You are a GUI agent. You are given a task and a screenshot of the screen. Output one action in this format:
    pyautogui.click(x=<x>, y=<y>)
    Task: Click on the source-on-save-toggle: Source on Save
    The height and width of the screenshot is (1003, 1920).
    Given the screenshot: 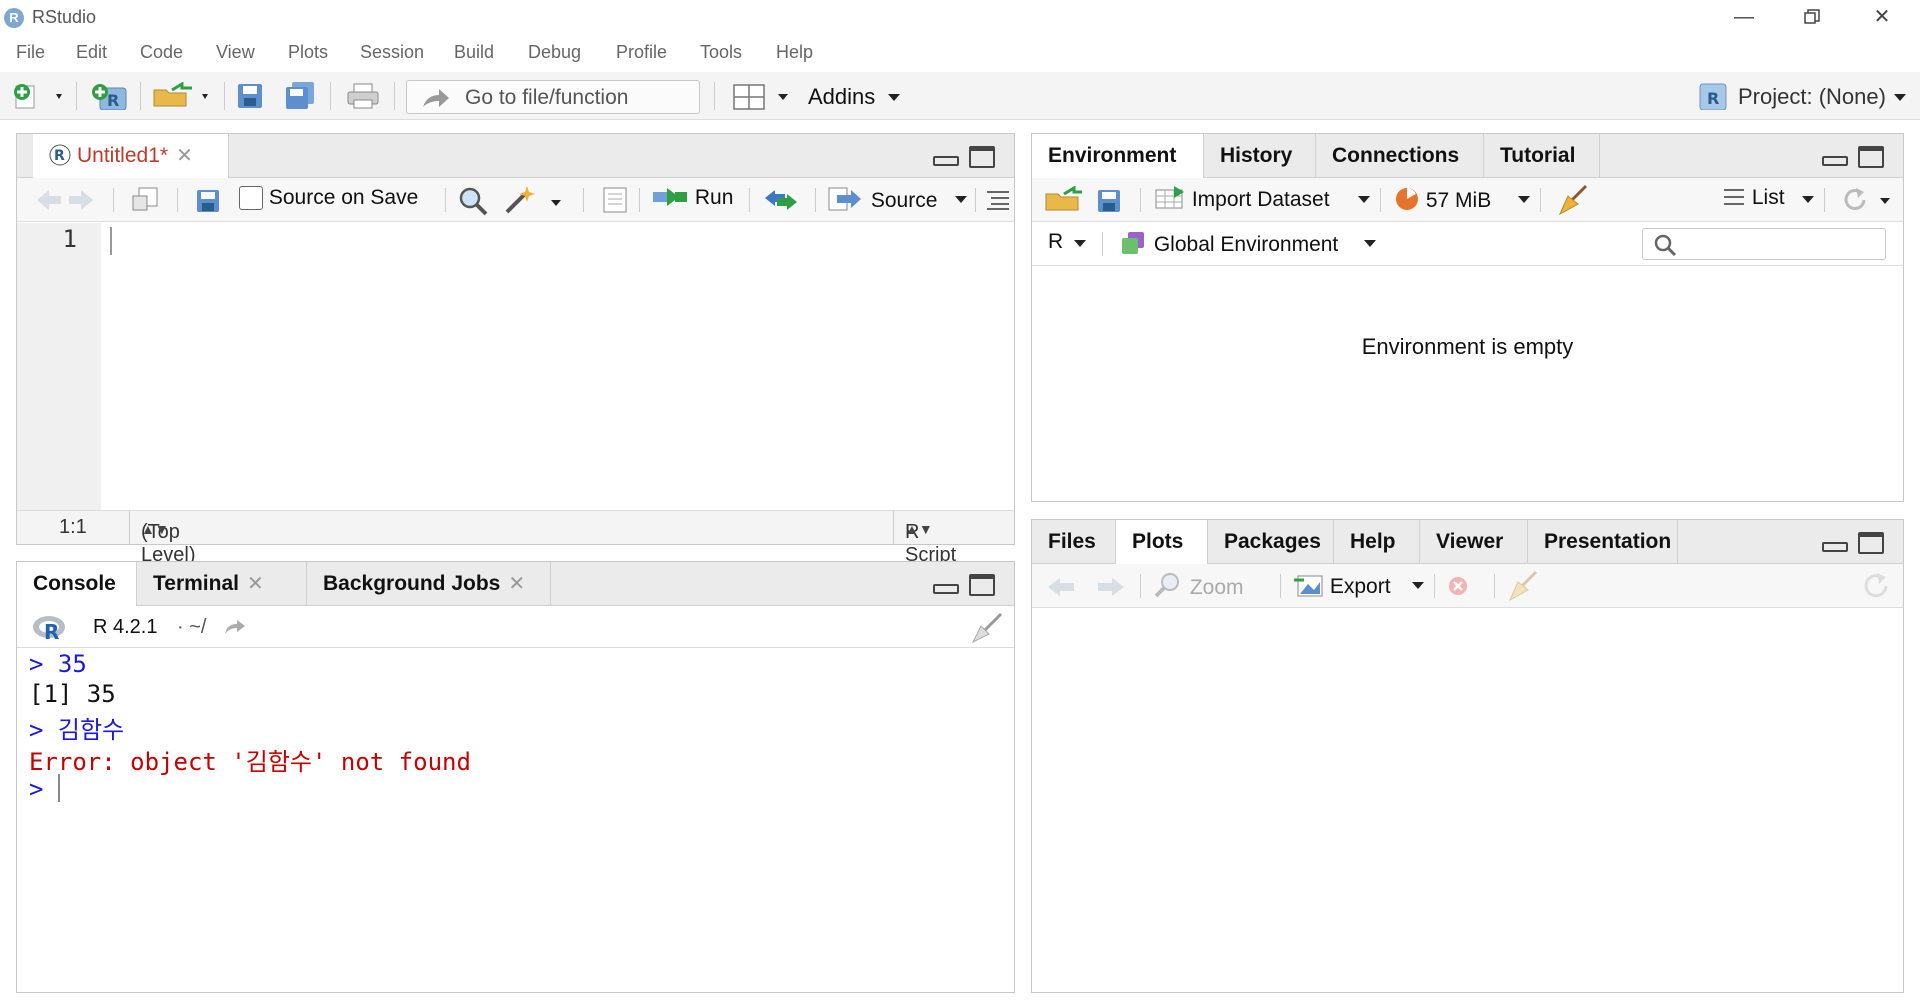 What is the action you would take?
    pyautogui.click(x=328, y=198)
    